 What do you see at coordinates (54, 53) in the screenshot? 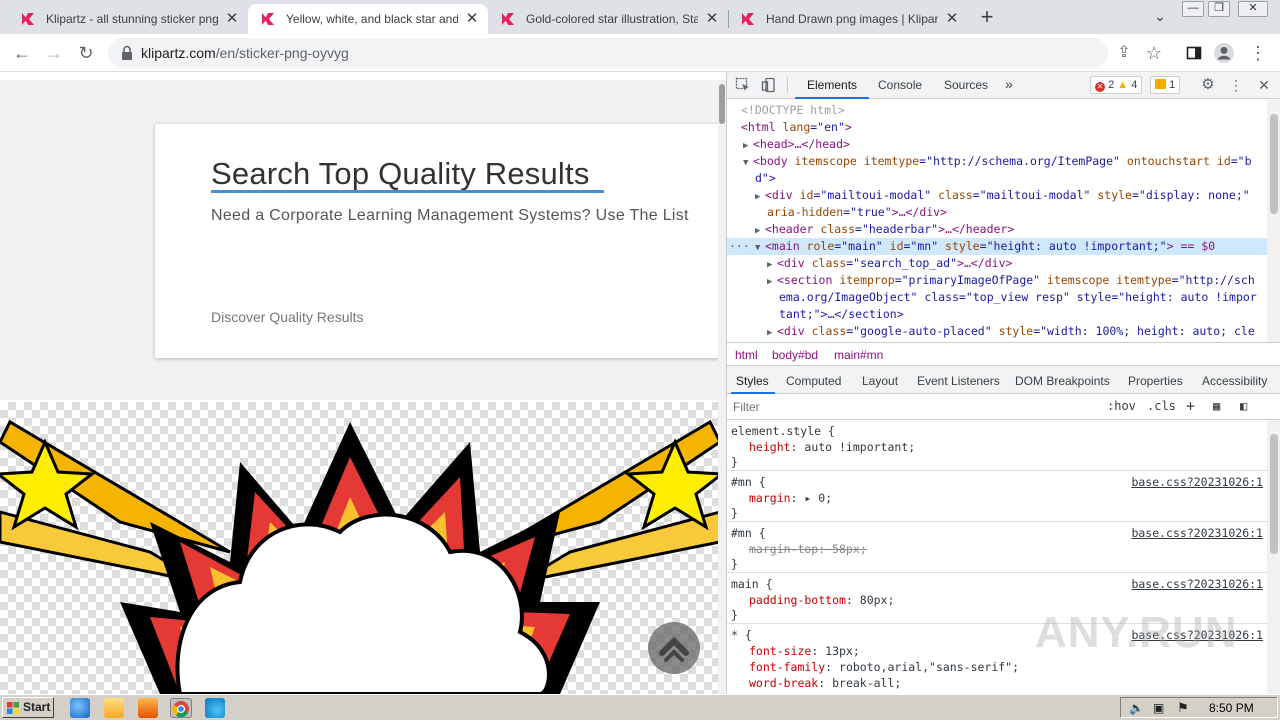
I see `forward-arrow-icon: →` at bounding box center [54, 53].